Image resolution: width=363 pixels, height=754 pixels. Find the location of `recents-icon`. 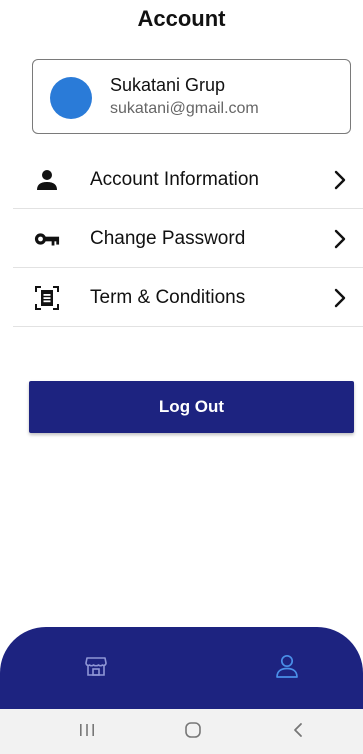

recents-icon is located at coordinates (87, 732).